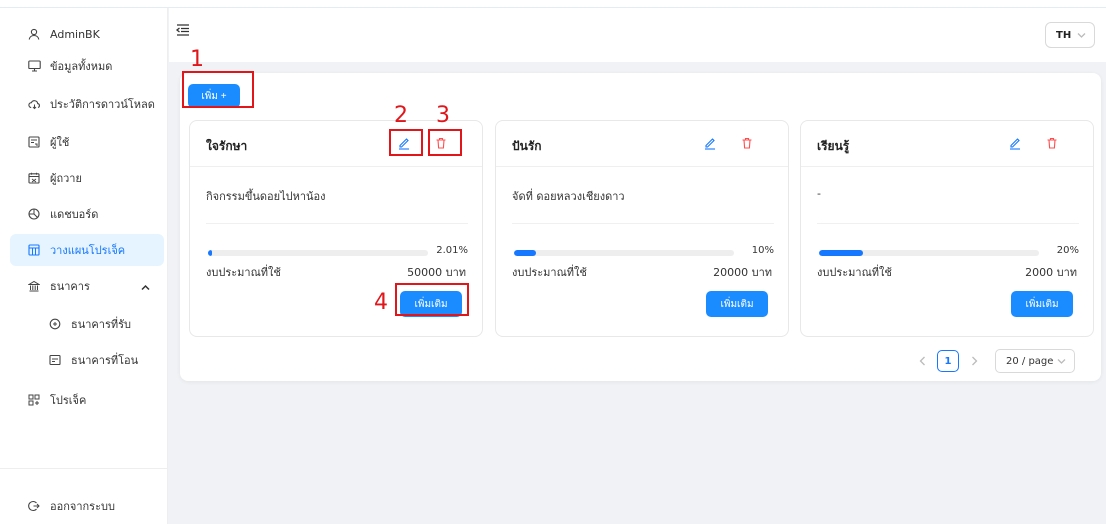 Image resolution: width=1106 pixels, height=524 pixels. Describe the element at coordinates (452, 250) in the screenshot. I see `progress-percent: 2.01%` at that location.